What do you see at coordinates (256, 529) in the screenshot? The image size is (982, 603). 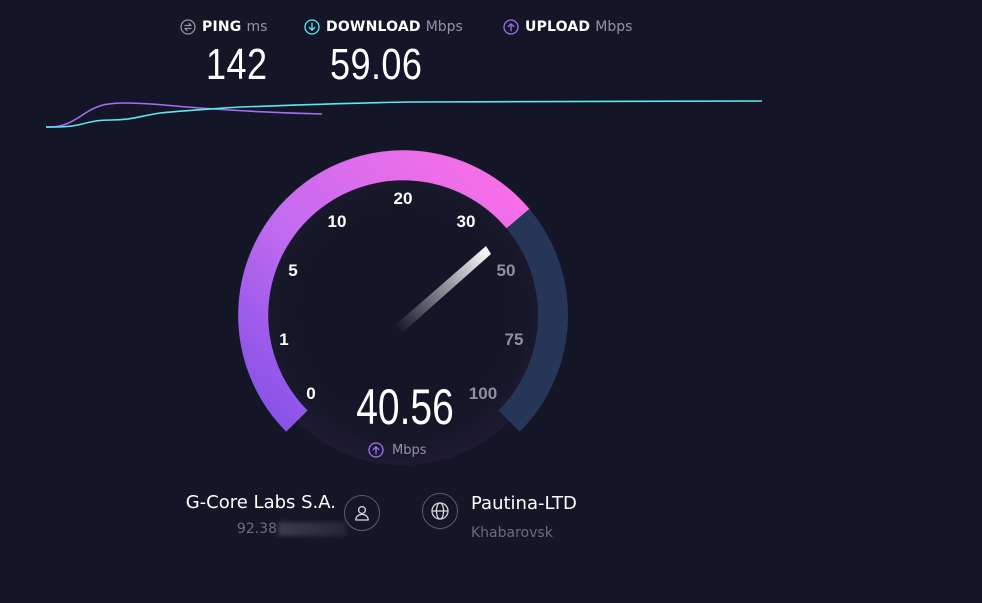 I see `ip-prefix: 92.38` at bounding box center [256, 529].